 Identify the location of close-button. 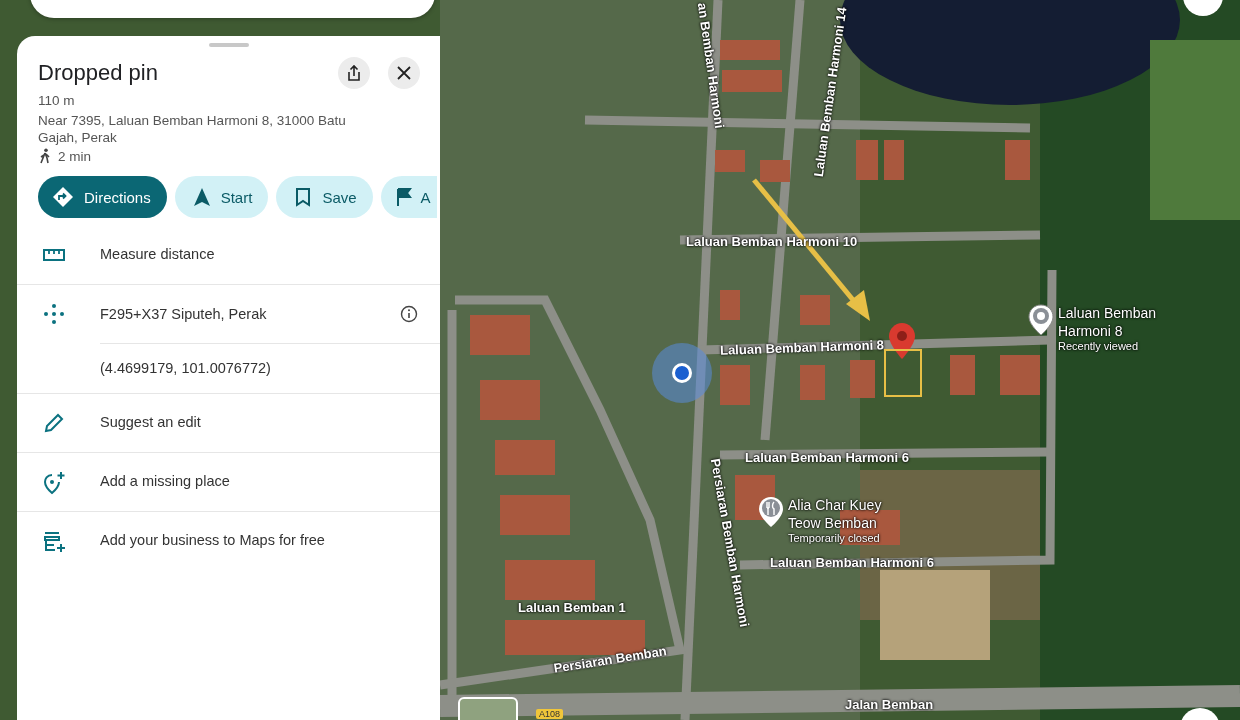
(404, 73).